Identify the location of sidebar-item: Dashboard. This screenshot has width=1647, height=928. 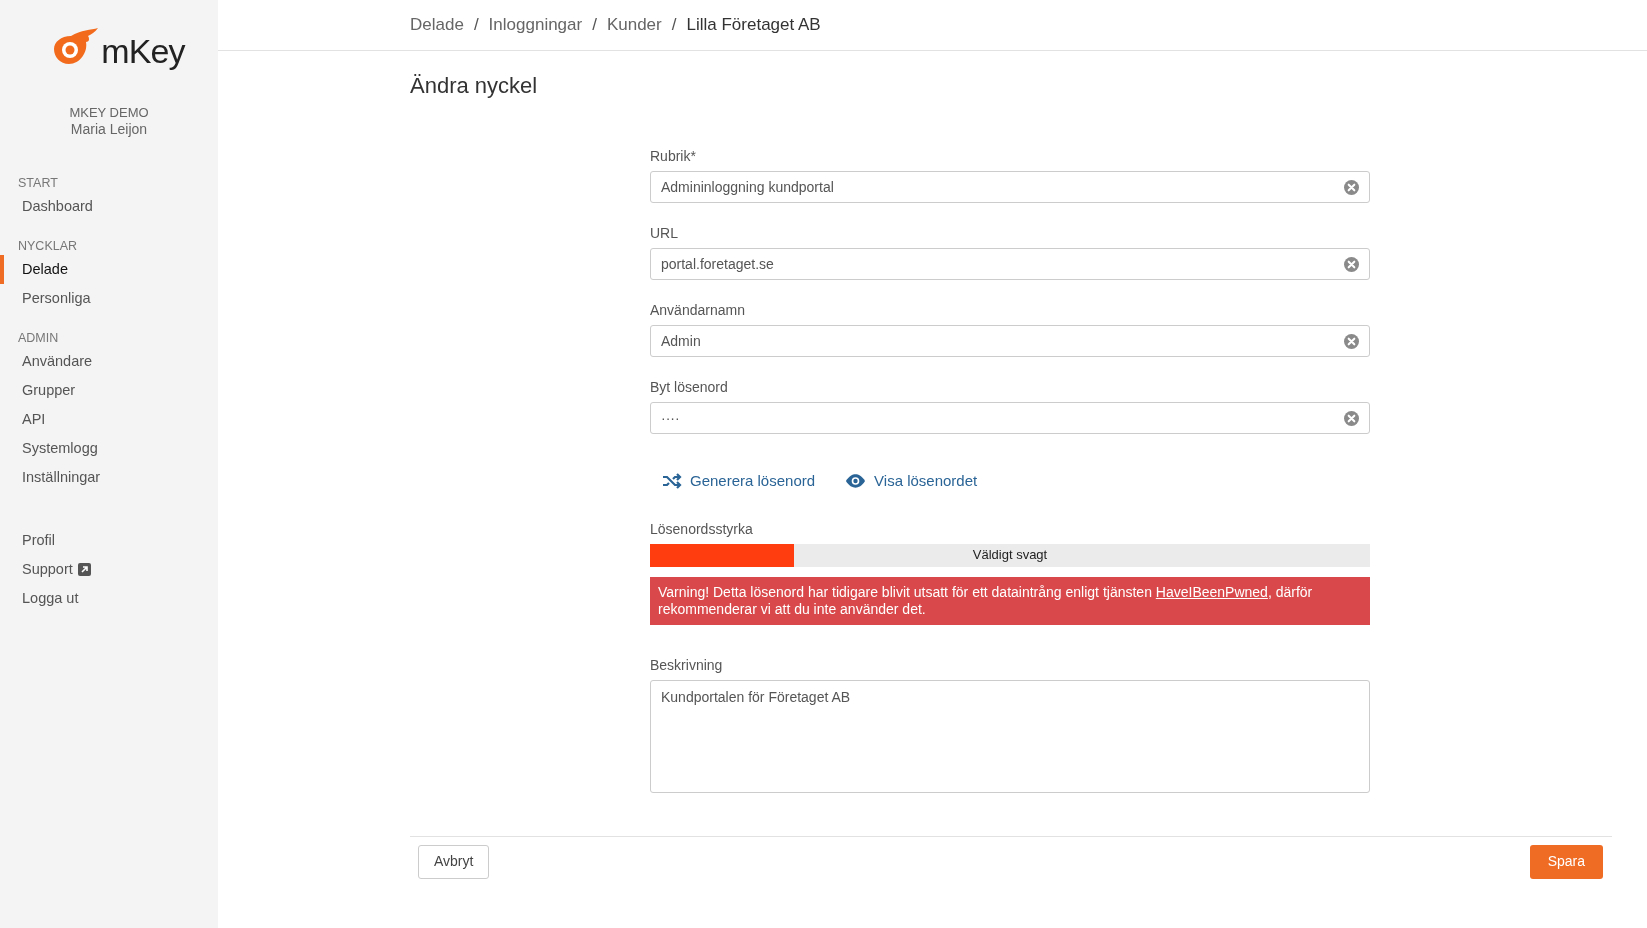
(109, 206).